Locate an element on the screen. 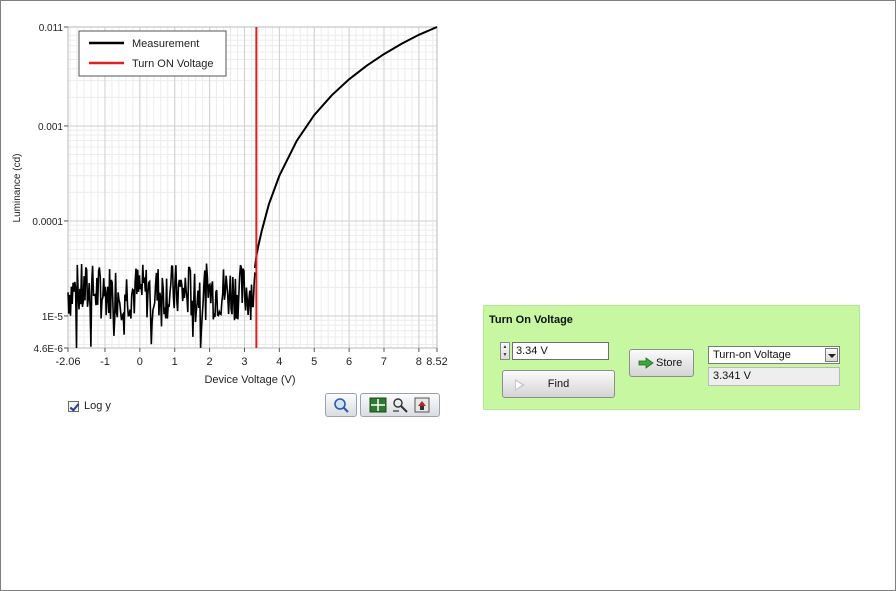 The width and height of the screenshot is (896, 591). legend-turnon-label: Turn ON Voltage is located at coordinates (173, 64).